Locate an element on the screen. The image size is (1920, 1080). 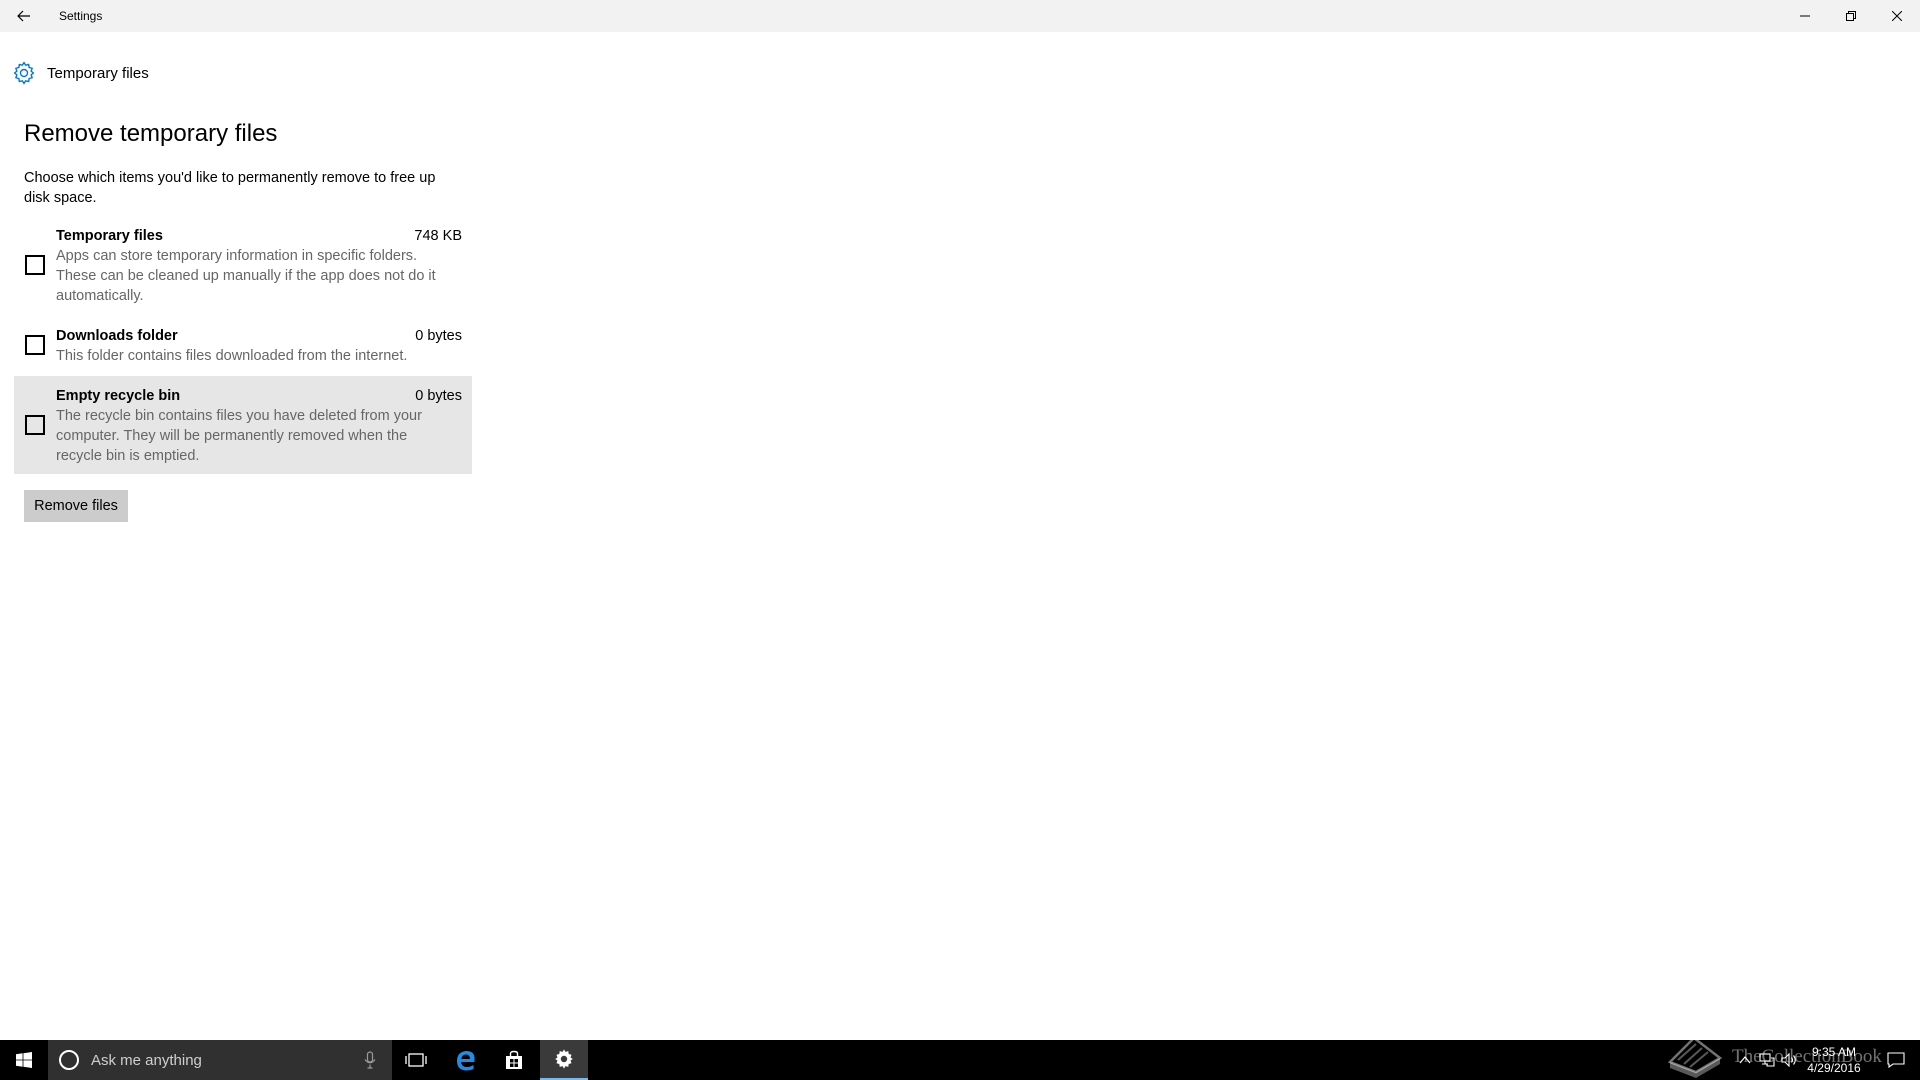
edge-button is located at coordinates (466, 1060).